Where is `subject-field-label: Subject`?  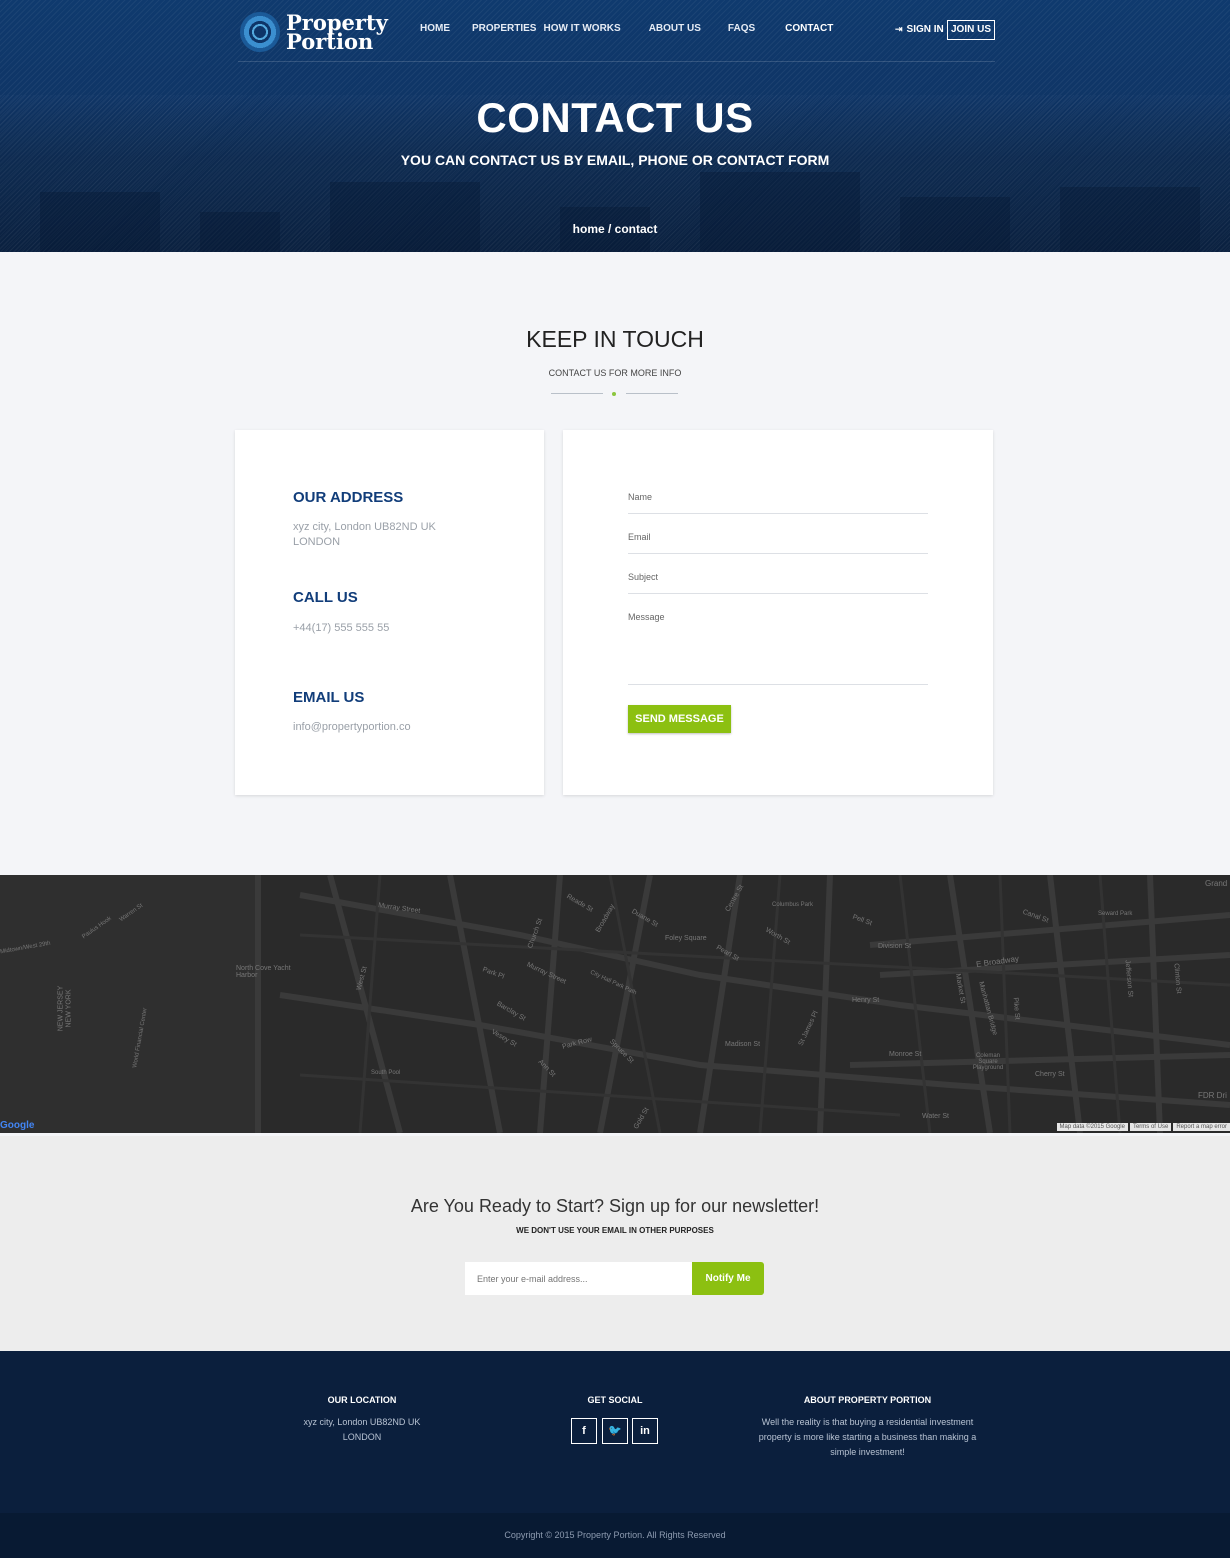
subject-field-label: Subject is located at coordinates (643, 577).